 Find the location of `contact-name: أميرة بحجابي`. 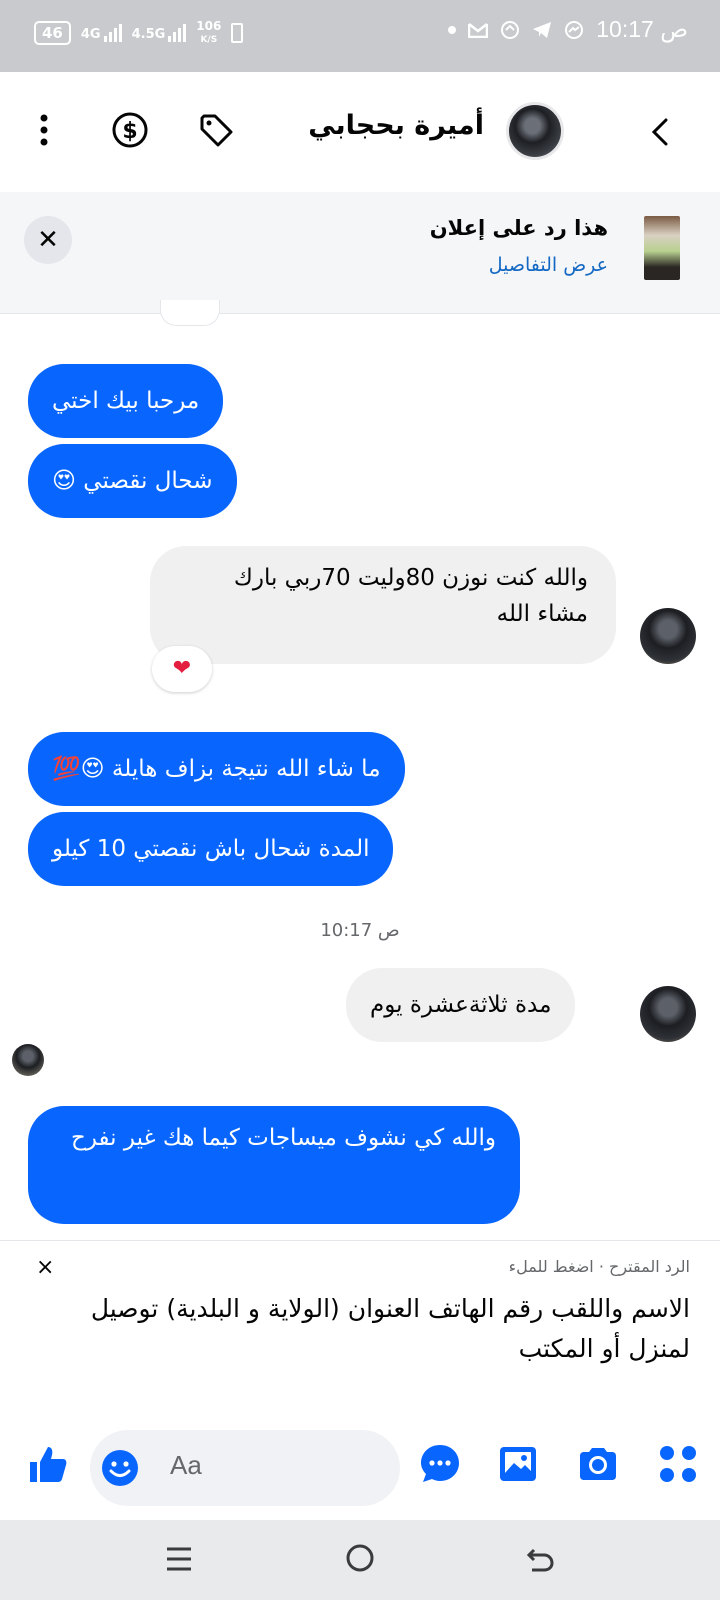

contact-name: أميرة بحجابي is located at coordinates (396, 125).